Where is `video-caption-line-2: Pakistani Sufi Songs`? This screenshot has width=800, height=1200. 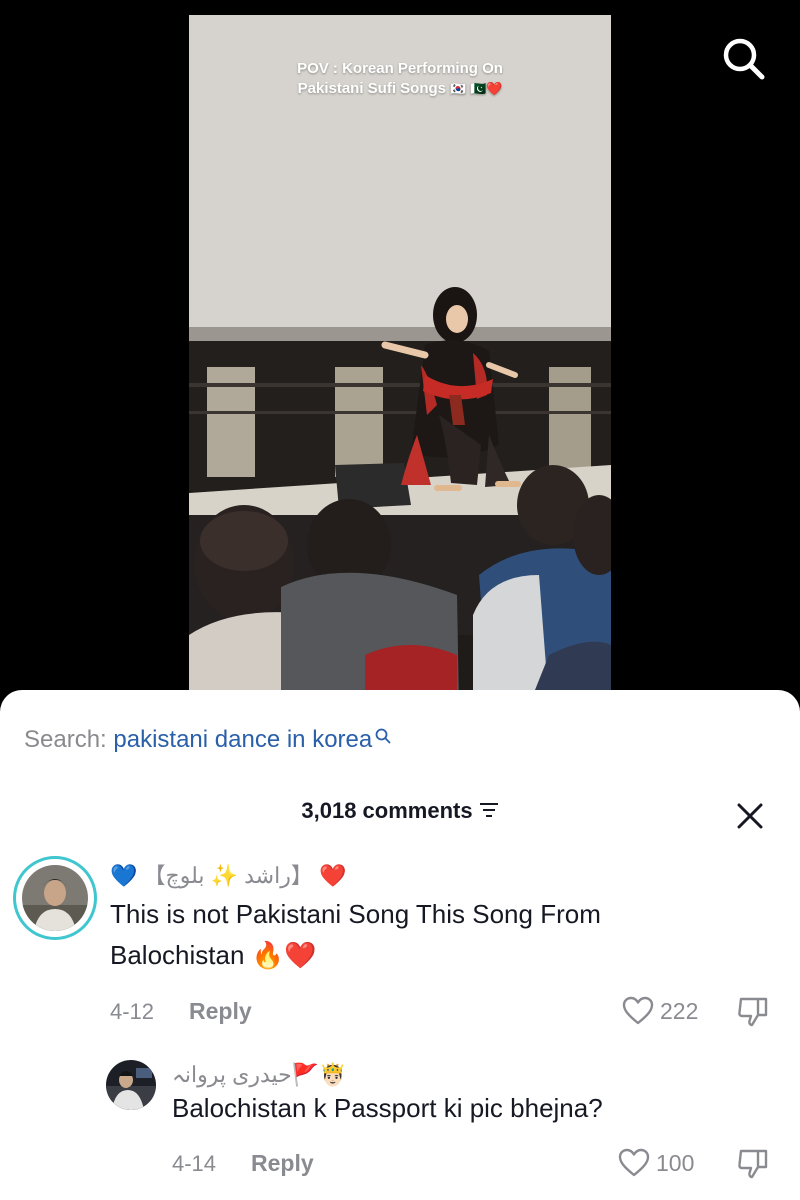 video-caption-line-2: Pakistani Sufi Songs is located at coordinates (372, 88).